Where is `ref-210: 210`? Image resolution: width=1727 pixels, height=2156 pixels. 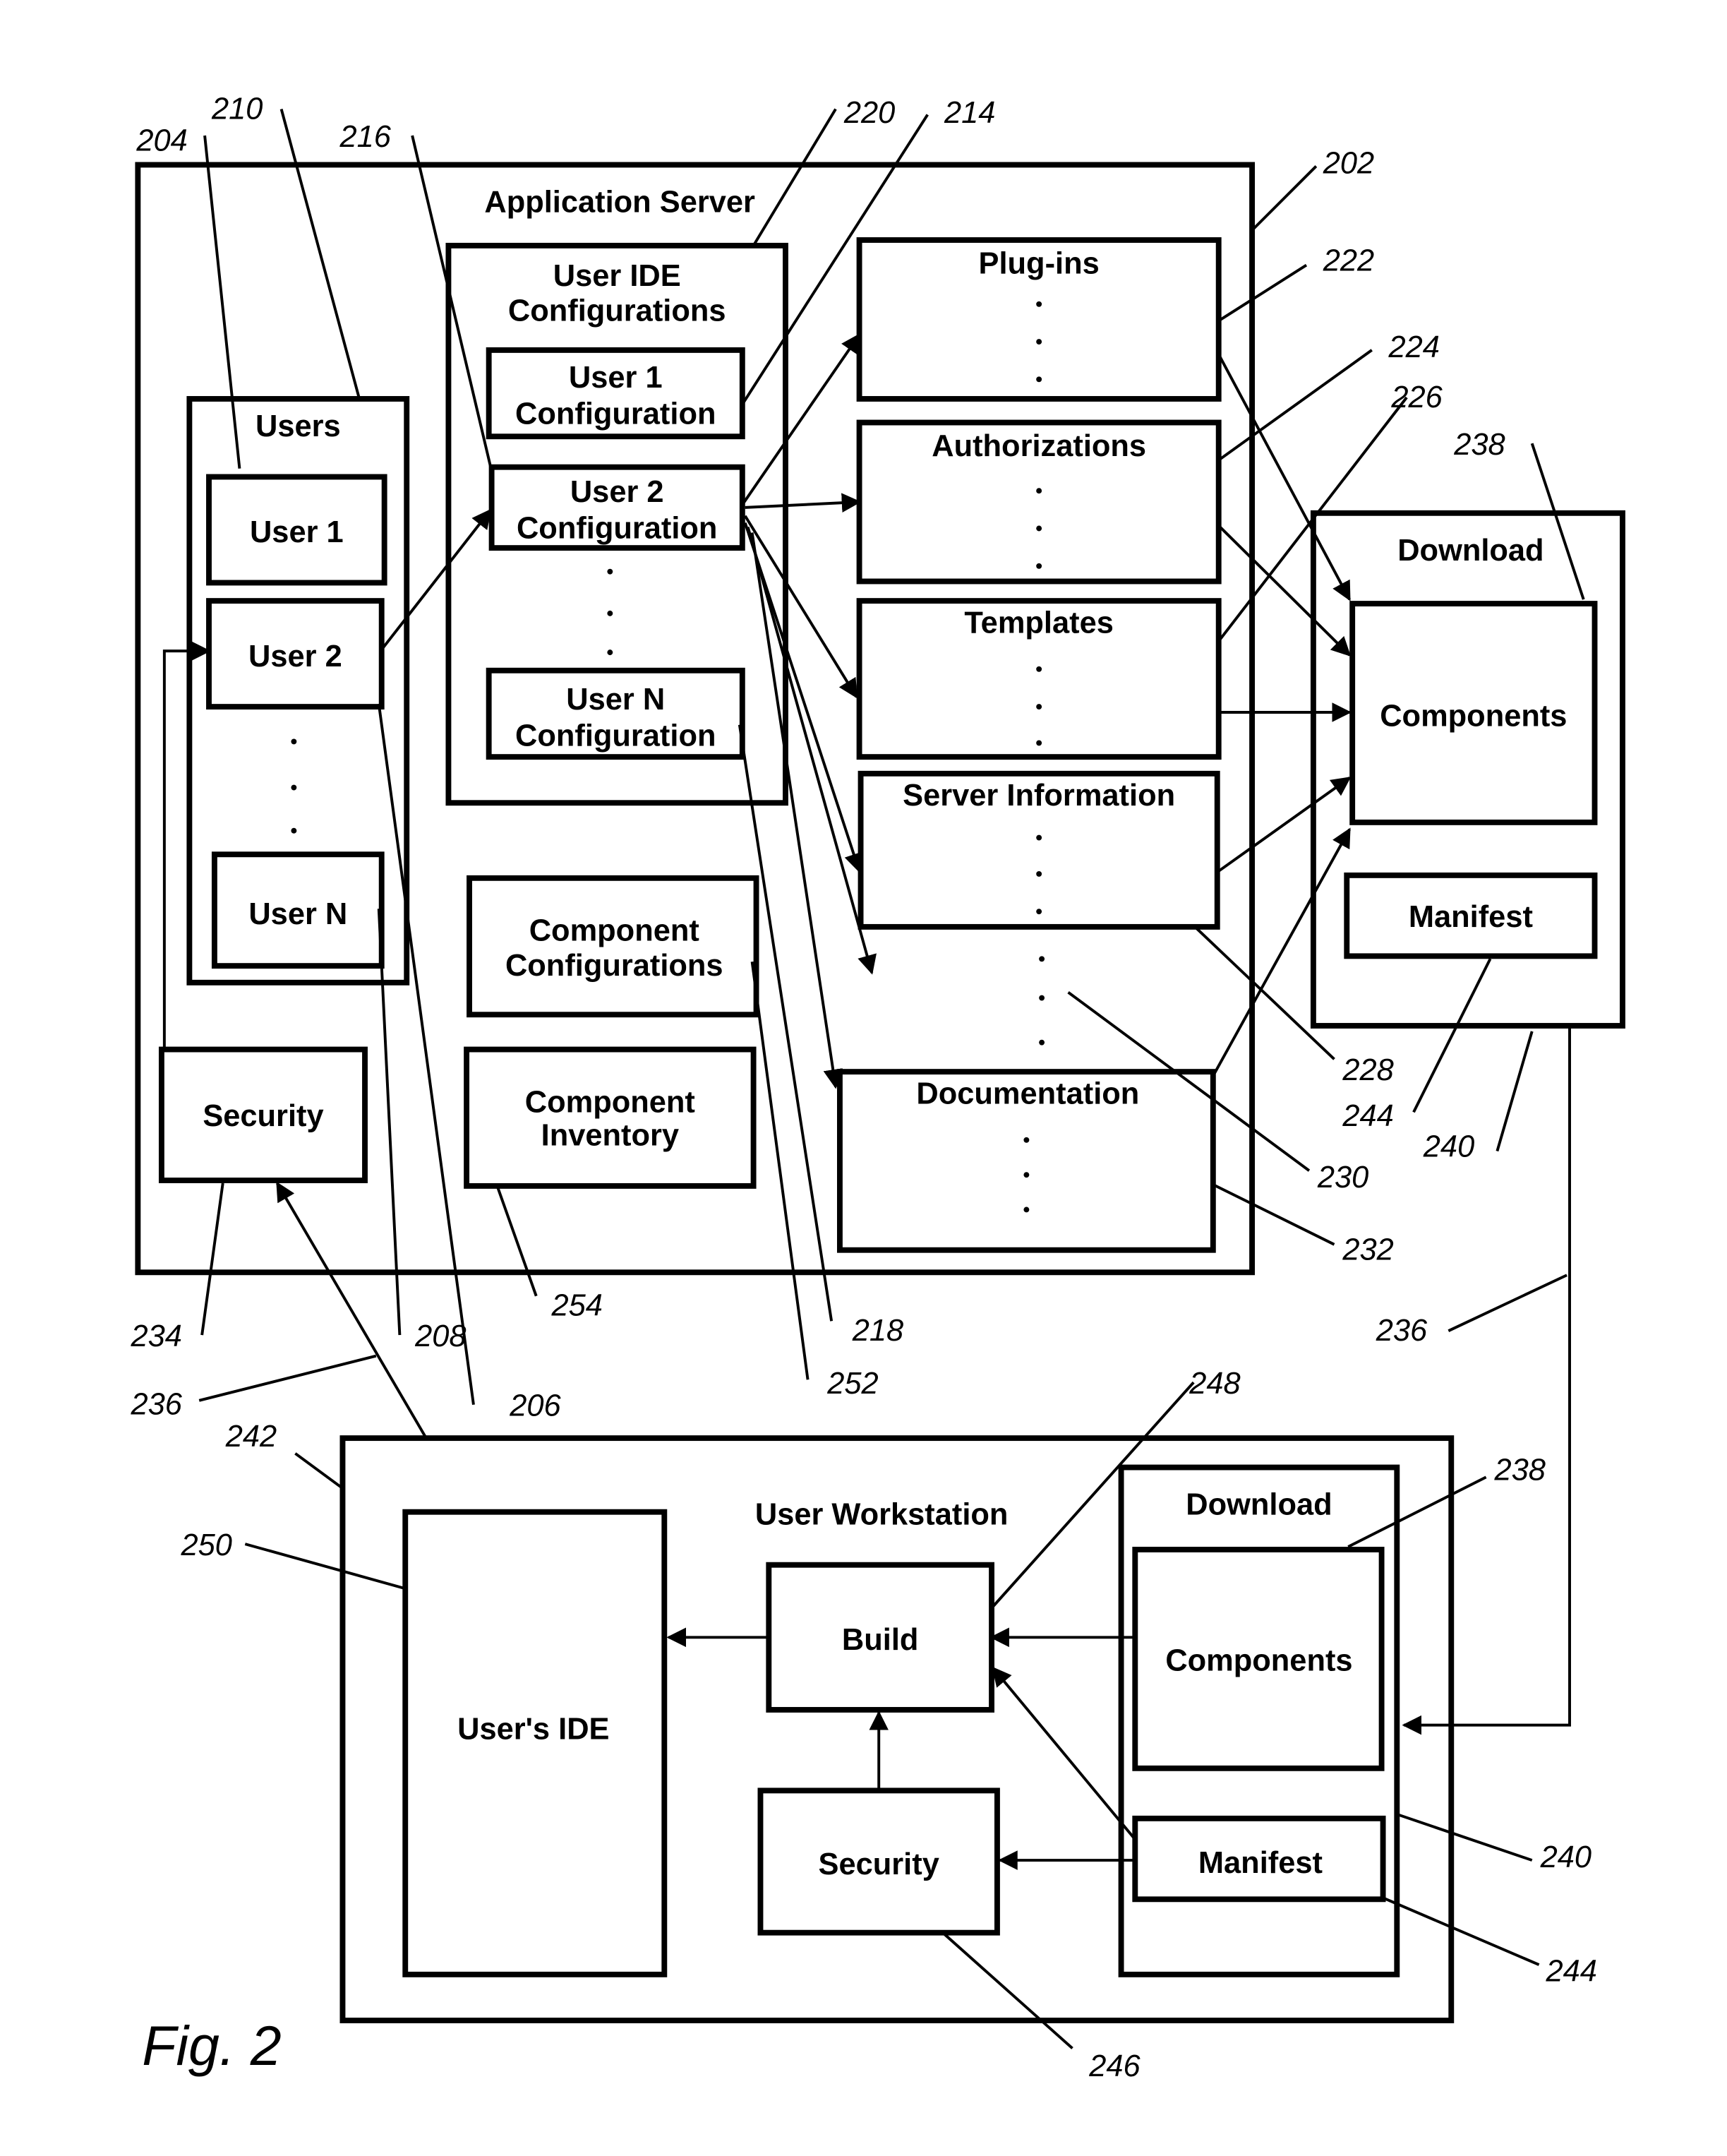
ref-210: 210 is located at coordinates (237, 109).